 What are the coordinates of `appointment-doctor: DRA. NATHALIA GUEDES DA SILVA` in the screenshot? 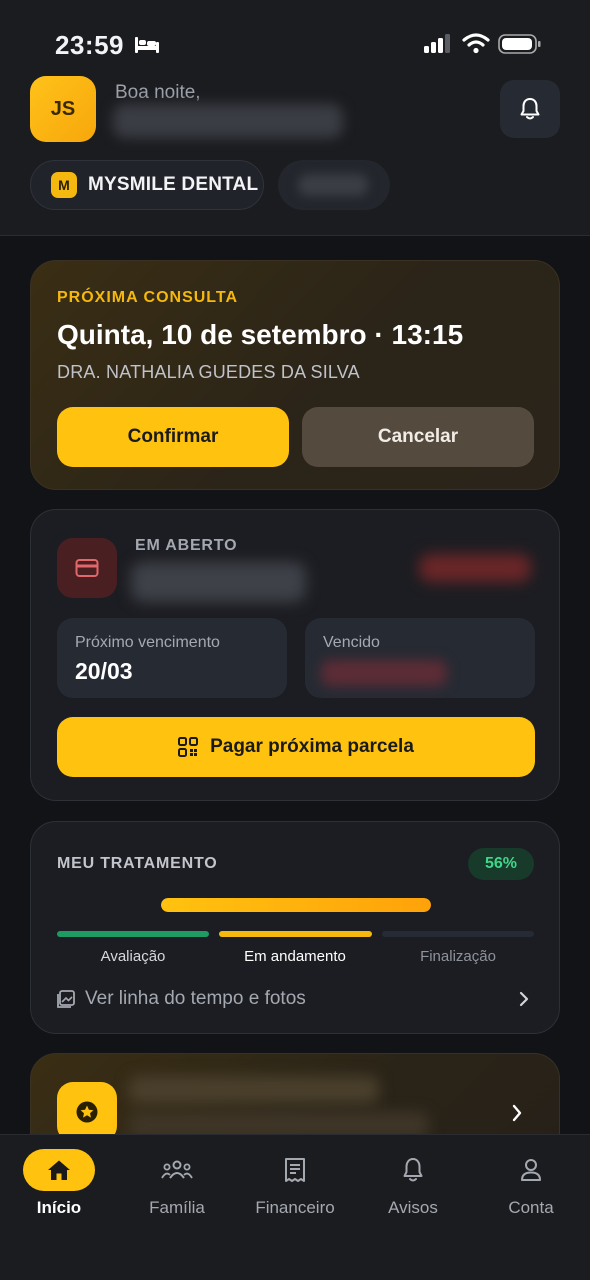 It's located at (208, 372).